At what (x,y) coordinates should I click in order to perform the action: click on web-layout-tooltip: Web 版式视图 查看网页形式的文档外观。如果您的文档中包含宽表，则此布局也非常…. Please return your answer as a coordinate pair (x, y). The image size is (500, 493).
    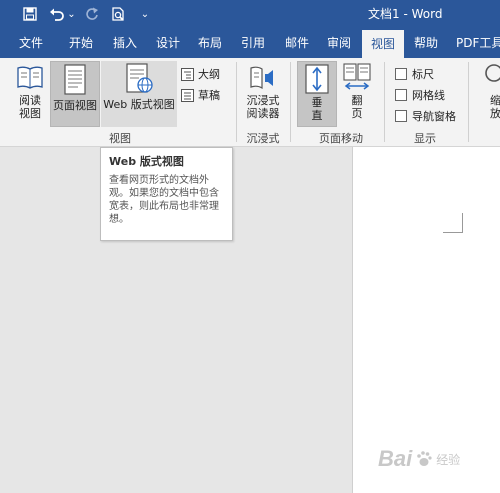
    Looking at the image, I should click on (166, 194).